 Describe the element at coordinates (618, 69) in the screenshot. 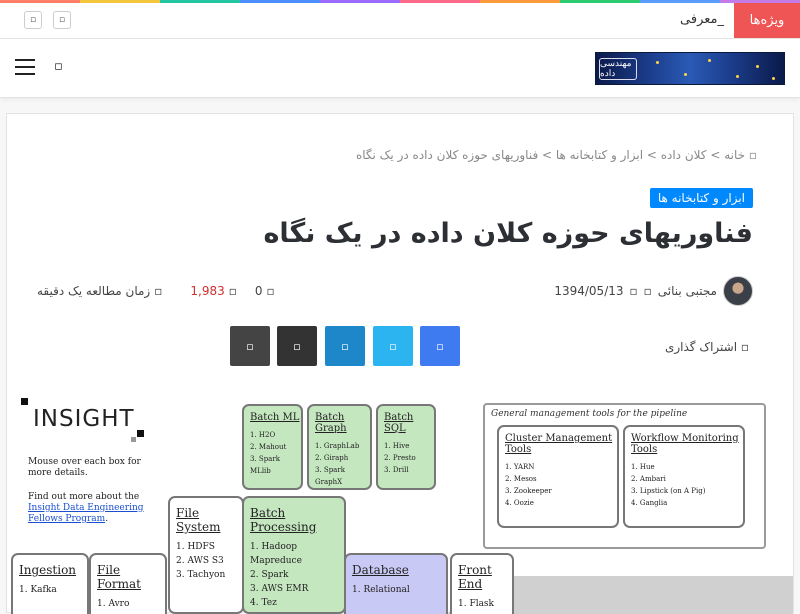

I see `logo-text: مهندسی داده` at that location.